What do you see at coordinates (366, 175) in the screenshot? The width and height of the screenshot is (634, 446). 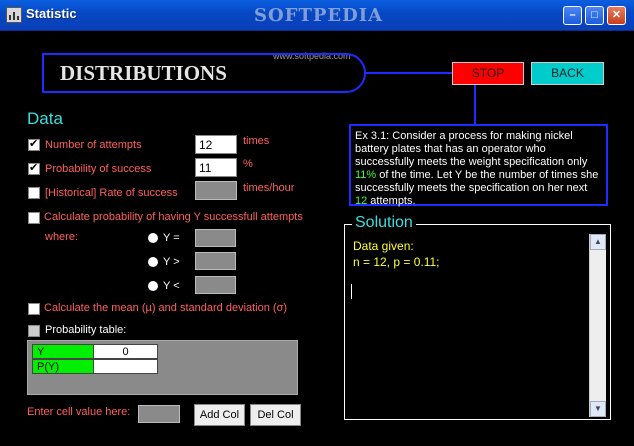 I see `example-highlight-1: 11%` at bounding box center [366, 175].